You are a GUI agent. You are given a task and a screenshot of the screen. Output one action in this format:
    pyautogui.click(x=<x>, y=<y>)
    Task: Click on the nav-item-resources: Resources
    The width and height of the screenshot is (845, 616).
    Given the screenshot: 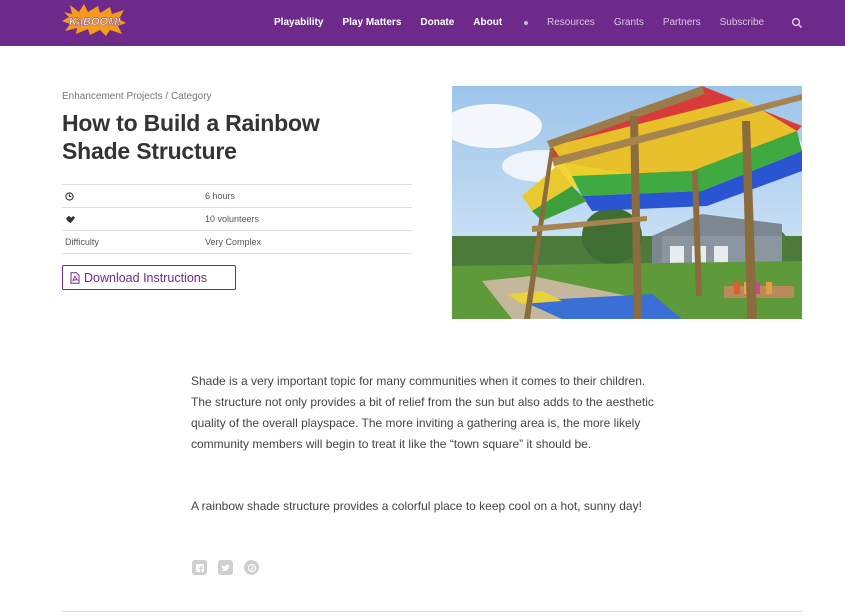 What is the action you would take?
    pyautogui.click(x=571, y=22)
    